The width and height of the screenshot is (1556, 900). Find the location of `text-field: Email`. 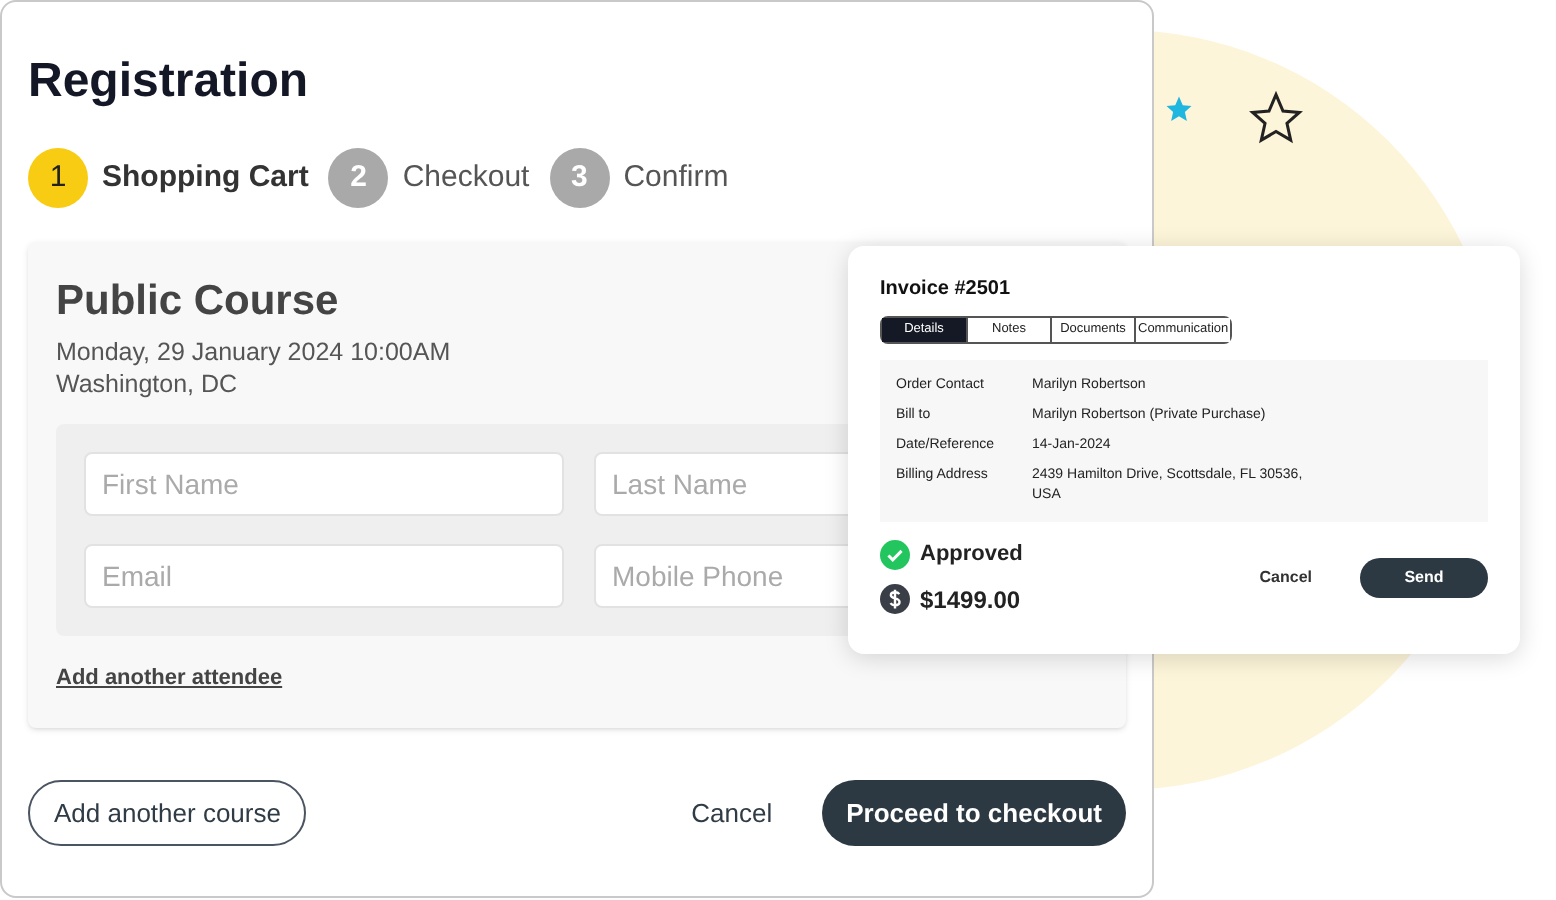

text-field: Email is located at coordinates (324, 576).